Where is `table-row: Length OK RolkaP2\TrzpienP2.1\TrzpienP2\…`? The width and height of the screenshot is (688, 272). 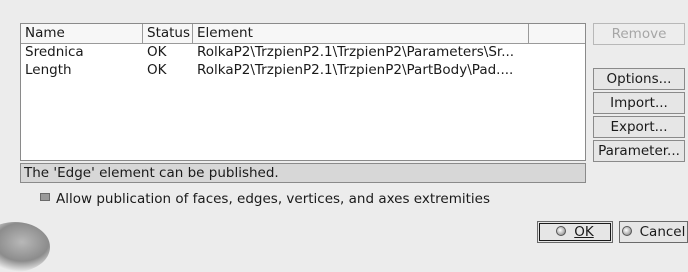 table-row: Length OK RolkaP2\TrzpienP2.1\TrzpienP2\… is located at coordinates (303, 70).